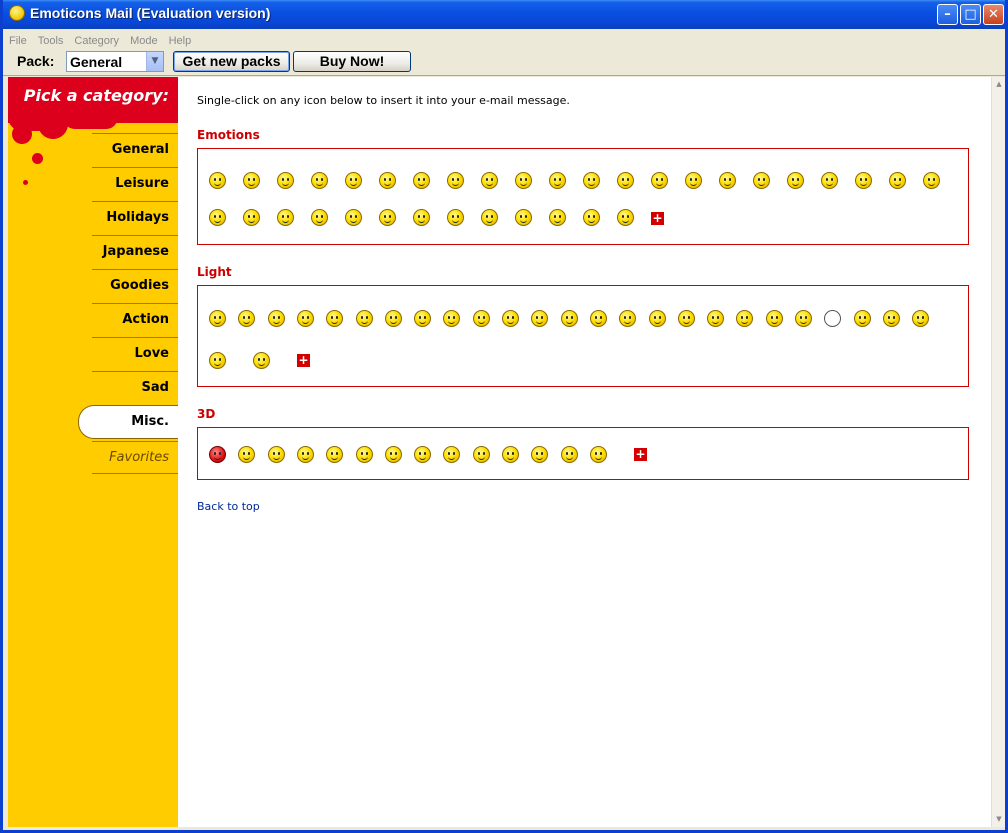 This screenshot has width=1008, height=833. Describe the element at coordinates (115, 61) in the screenshot. I see `pack-dropdown: General ▼` at that location.